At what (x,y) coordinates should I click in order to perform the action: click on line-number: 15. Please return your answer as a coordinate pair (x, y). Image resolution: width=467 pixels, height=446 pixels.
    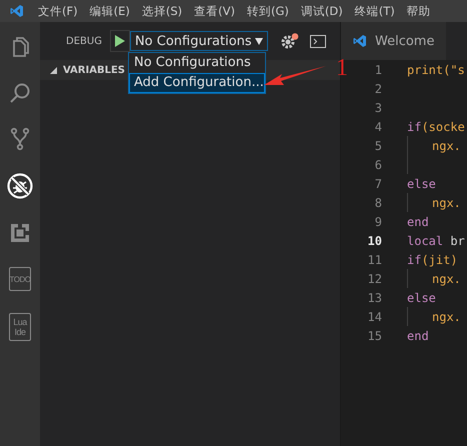
    Looking at the image, I should click on (375, 335).